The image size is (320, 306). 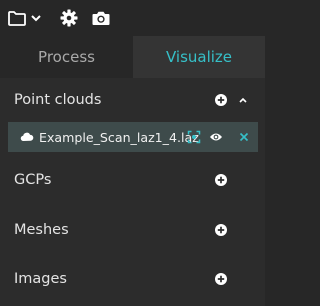 What do you see at coordinates (132, 18) in the screenshot?
I see `toolbar` at bounding box center [132, 18].